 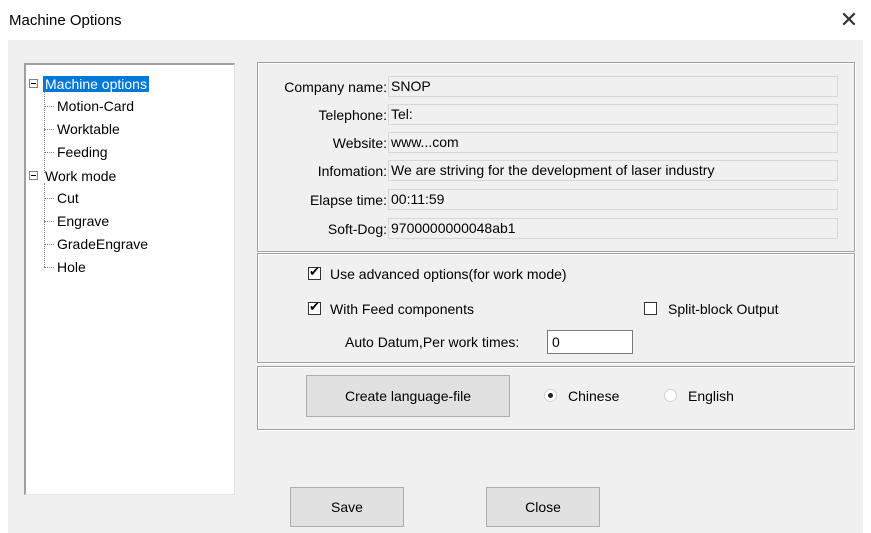 I want to click on auto-datum-label: Auto Datum,Per work times:, so click(x=432, y=342).